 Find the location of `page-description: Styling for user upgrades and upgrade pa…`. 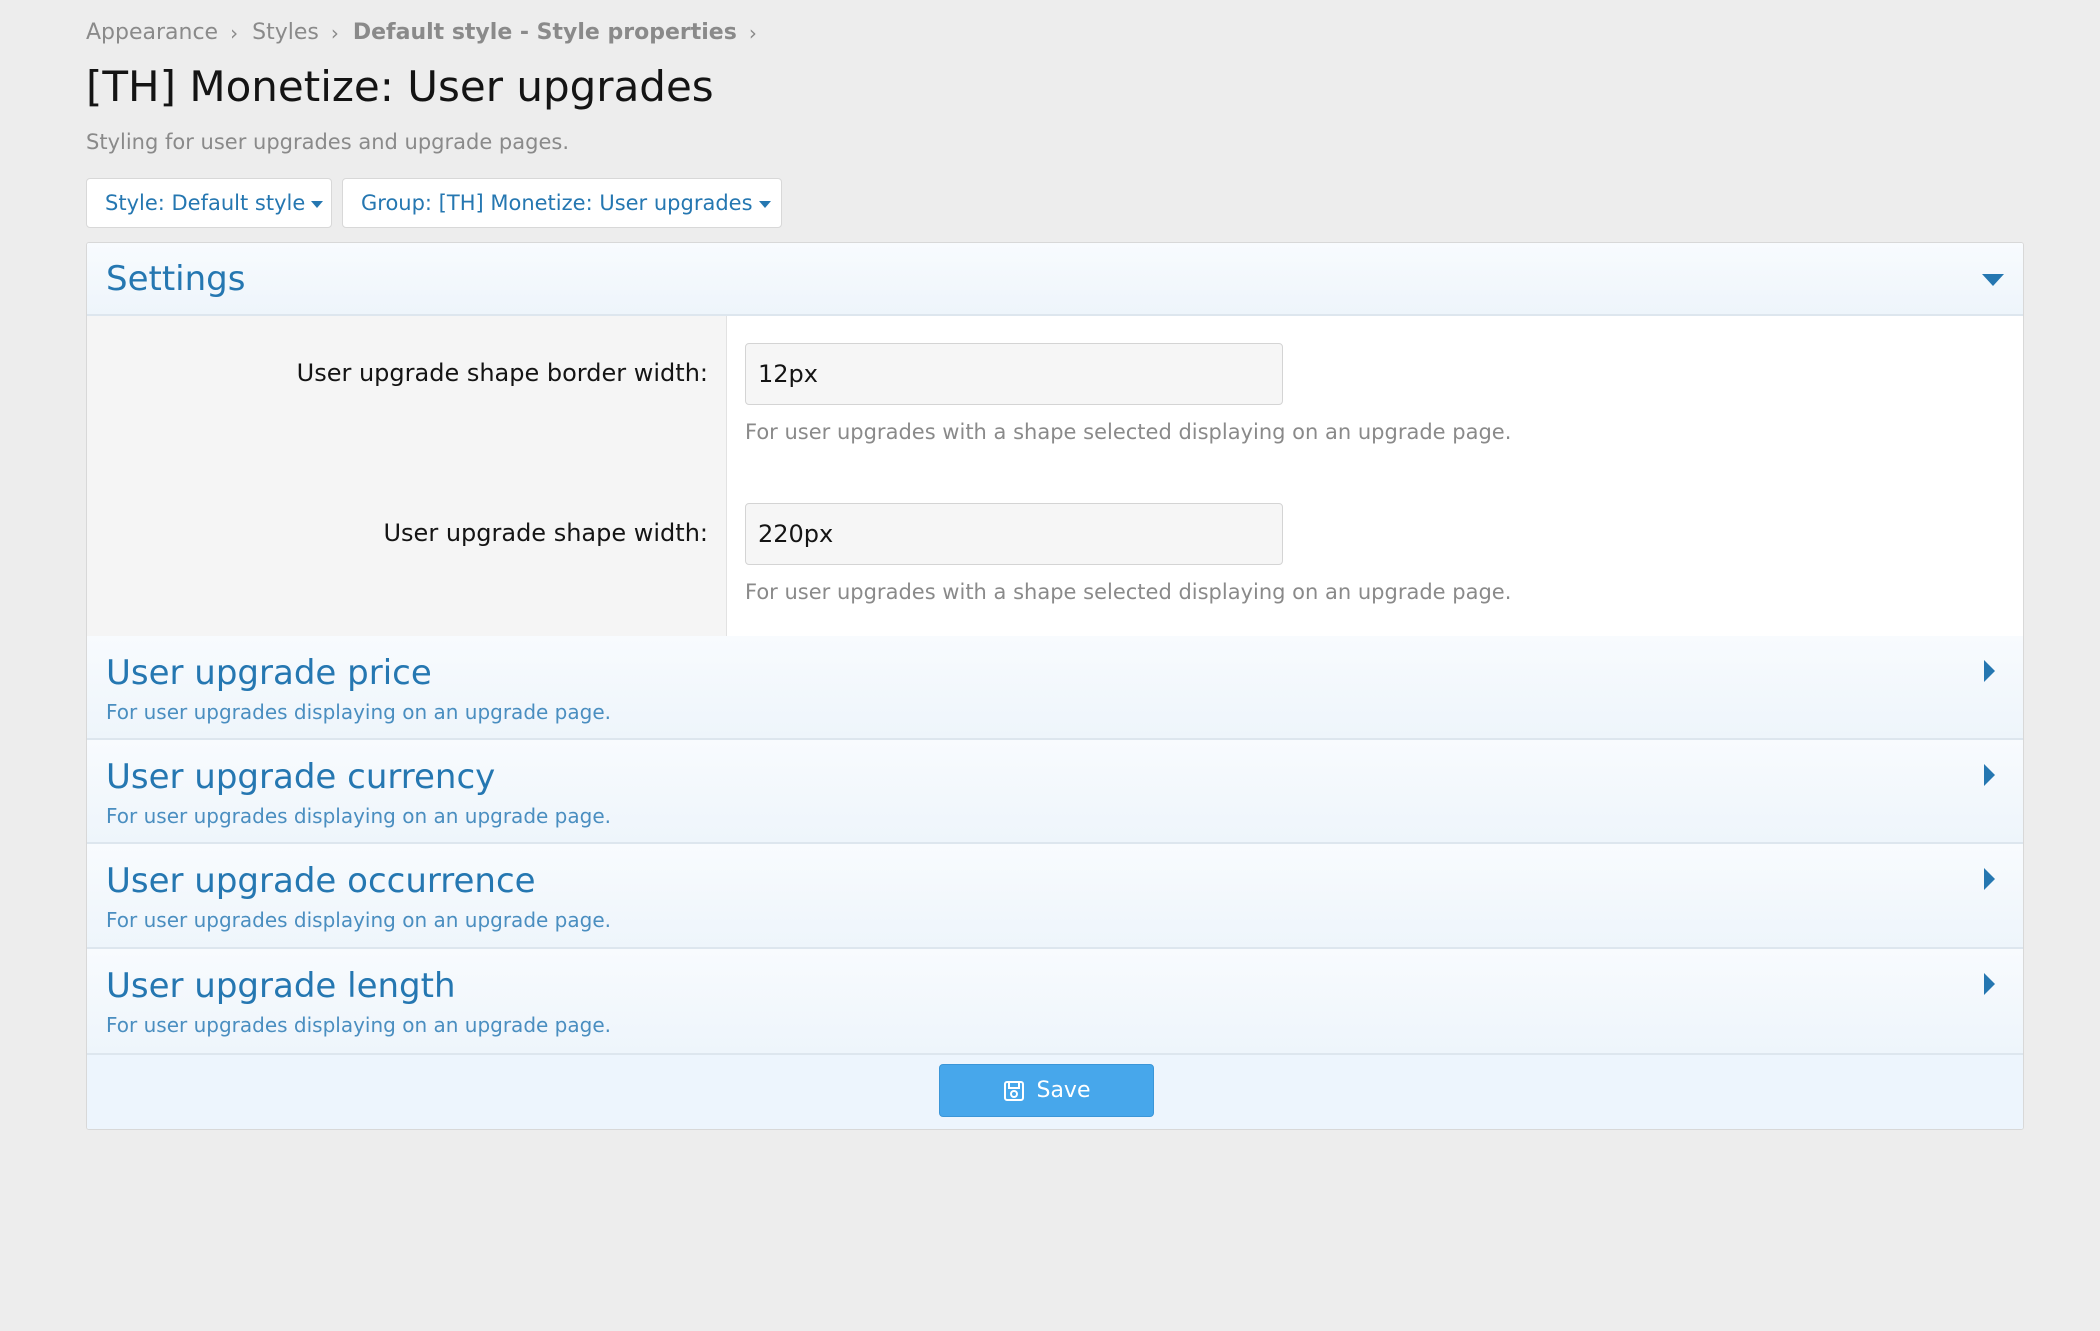

page-description: Styling for user upgrades and upgrade pa… is located at coordinates (327, 142).